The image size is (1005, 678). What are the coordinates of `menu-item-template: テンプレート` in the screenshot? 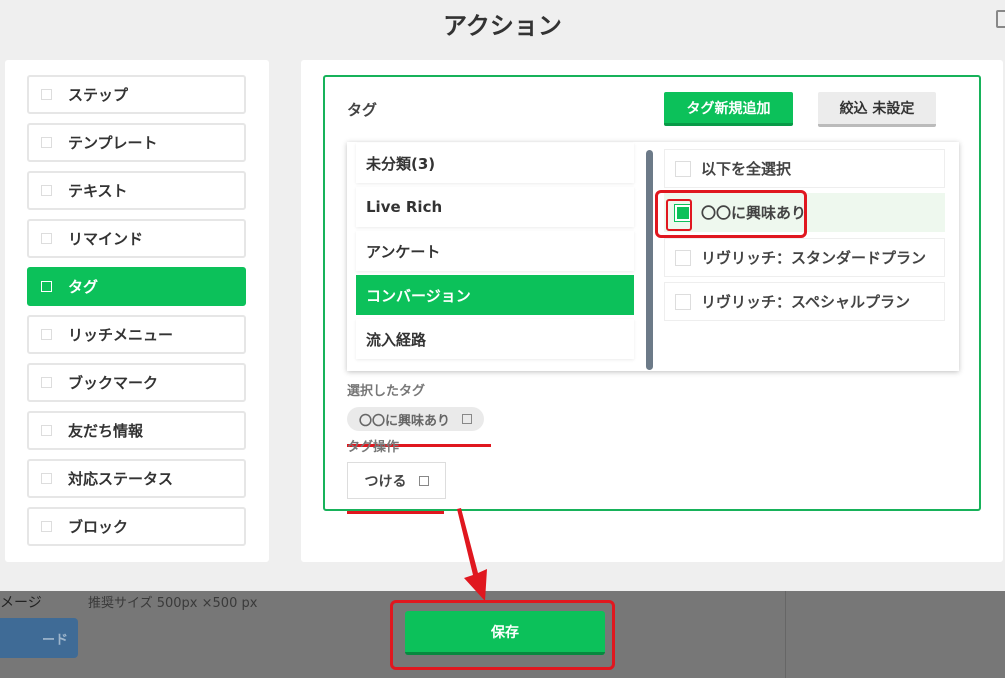 It's located at (136, 142).